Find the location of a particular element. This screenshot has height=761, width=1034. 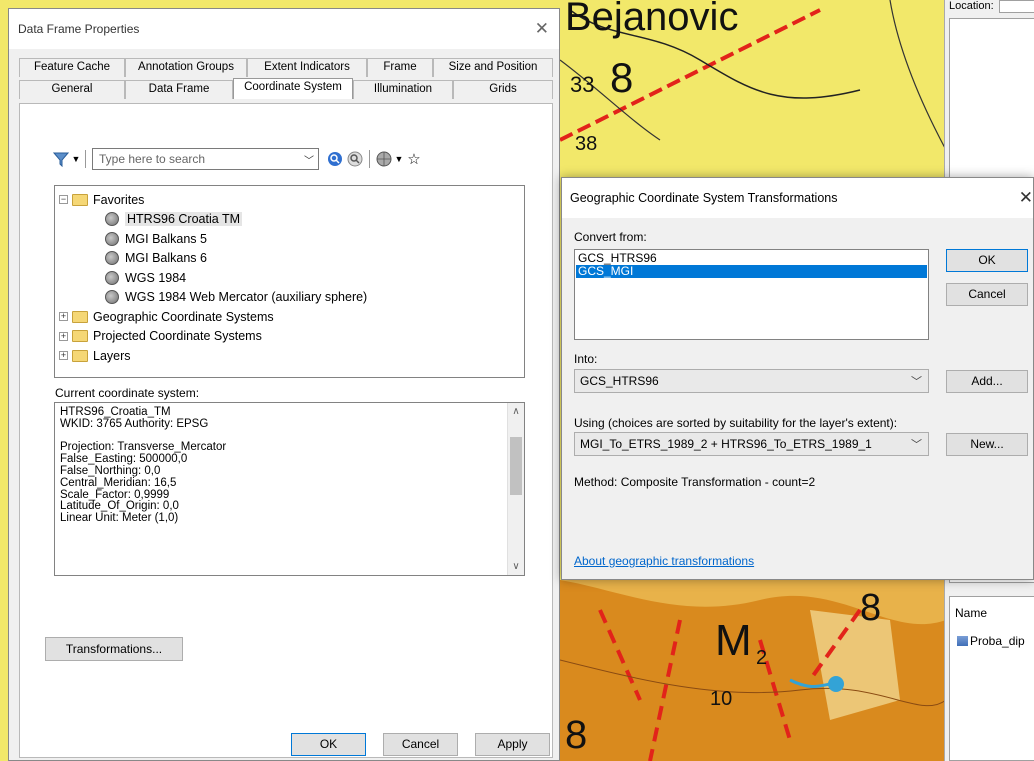

tree-node-layers: + Layers is located at coordinates (291, 356).